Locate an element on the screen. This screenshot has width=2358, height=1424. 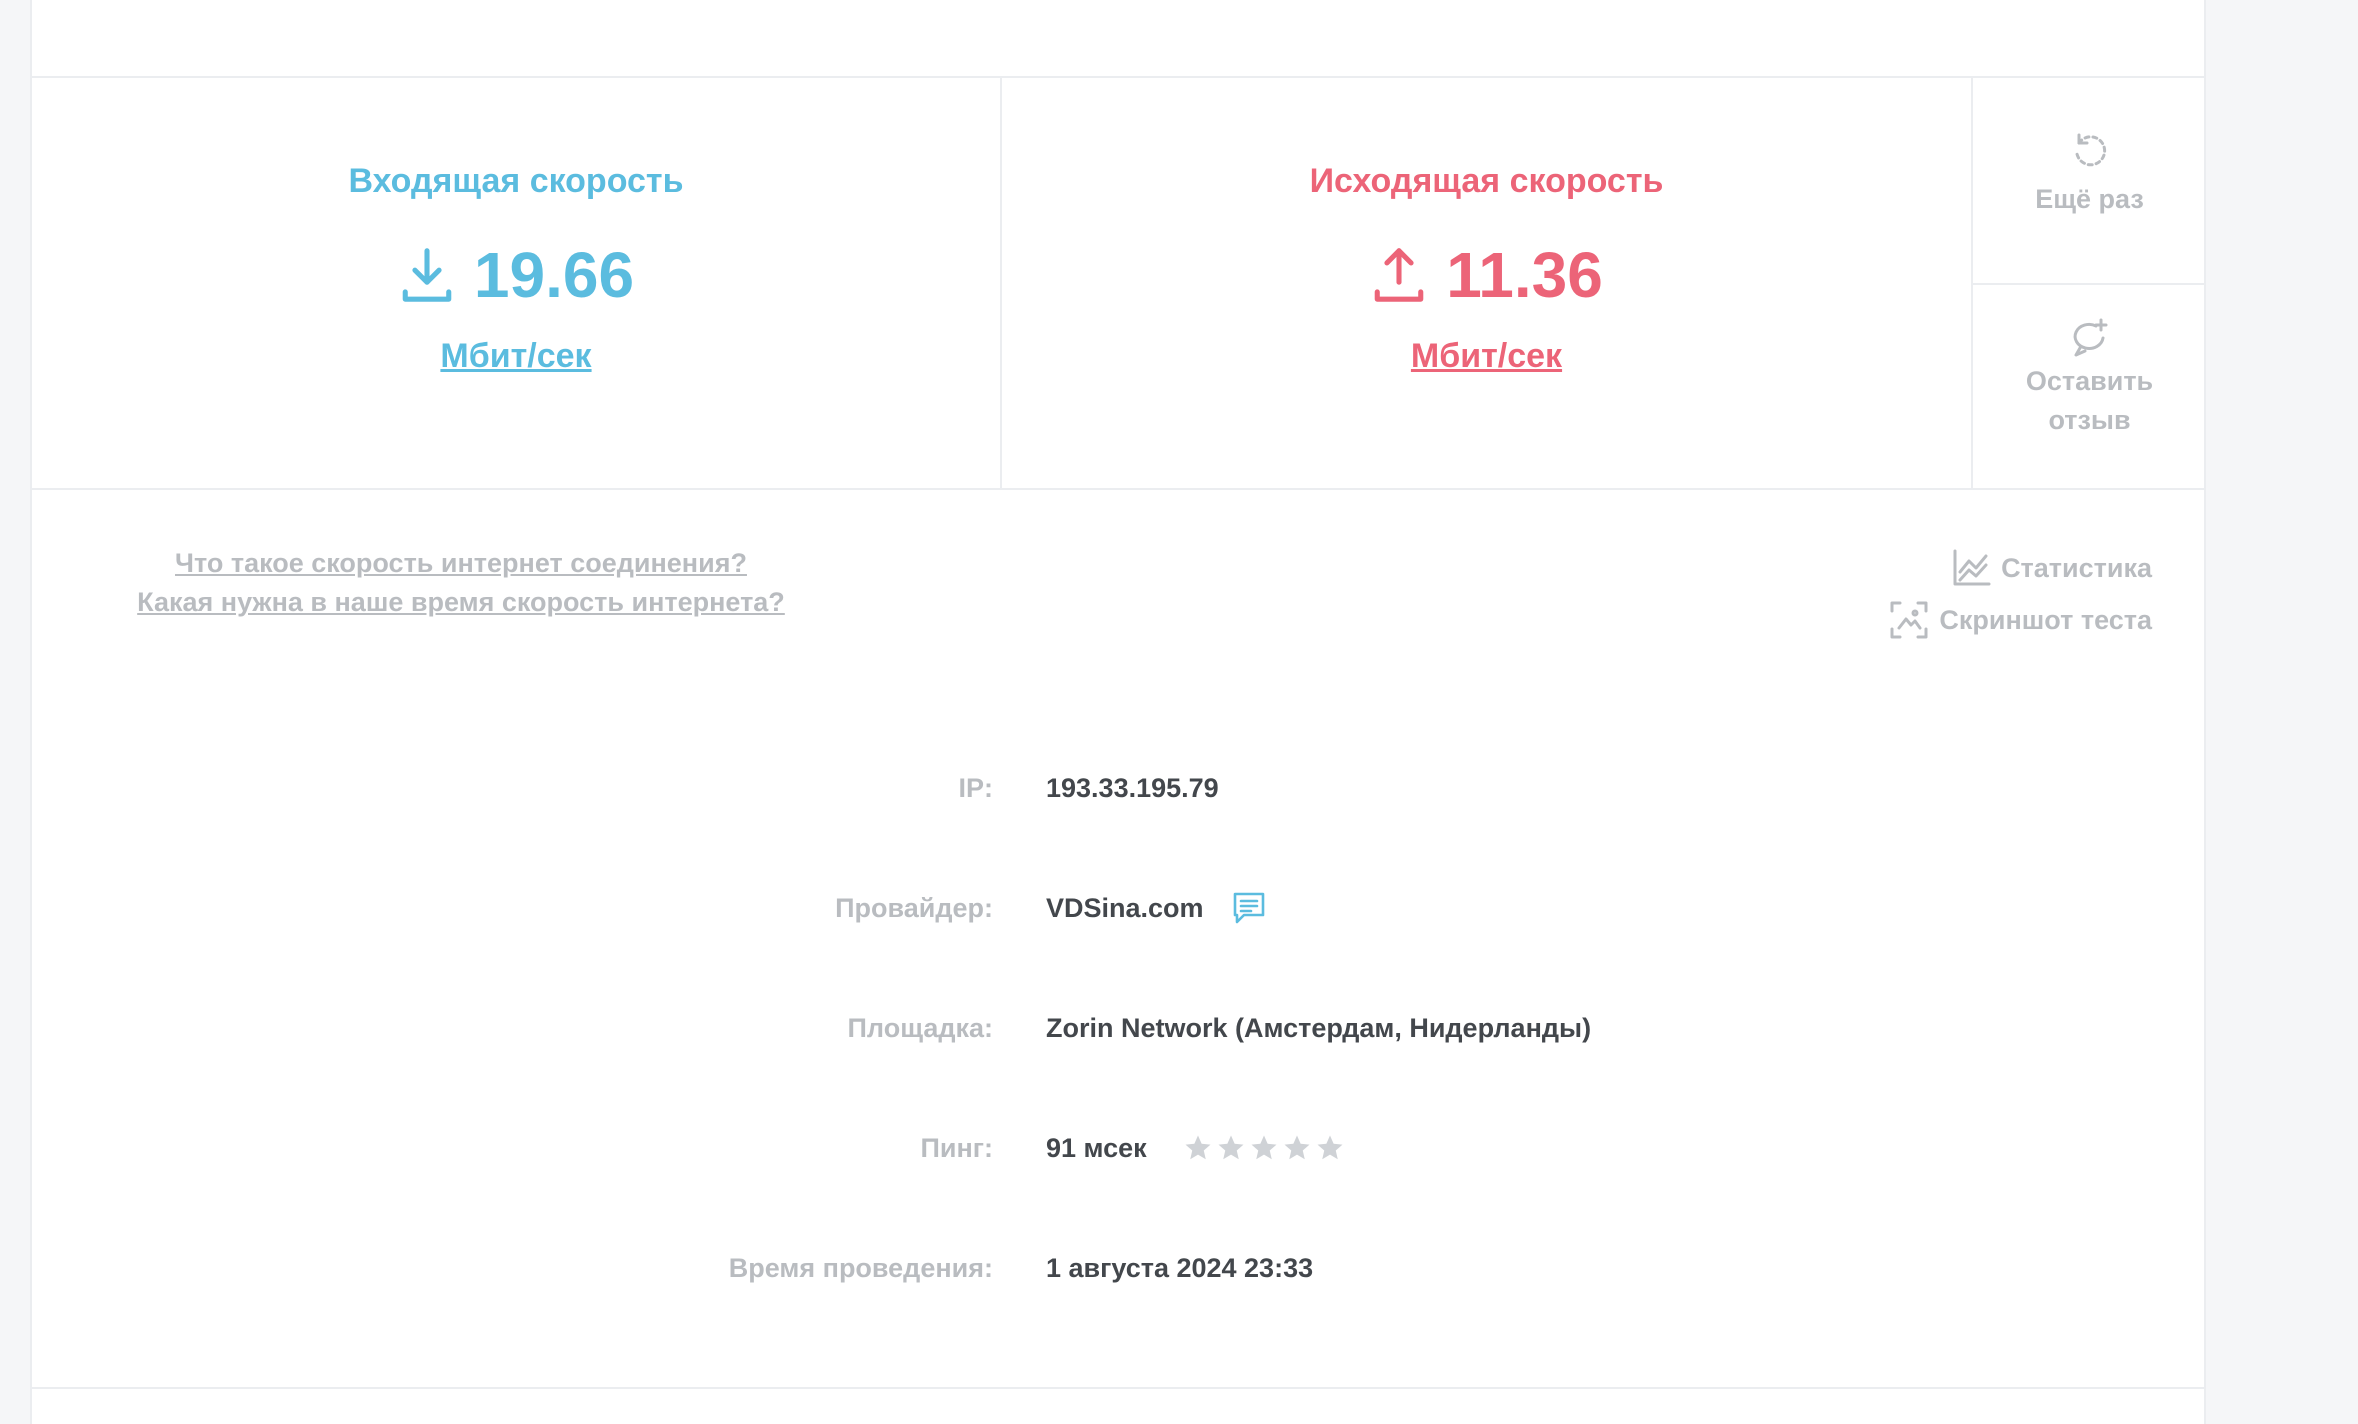
screenshot-label: Скриншот теста is located at coordinates (2045, 619).